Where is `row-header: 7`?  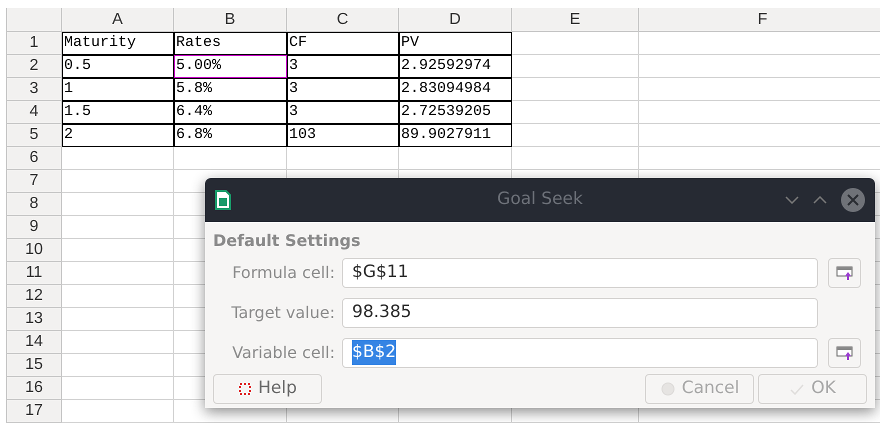 row-header: 7 is located at coordinates (34, 181).